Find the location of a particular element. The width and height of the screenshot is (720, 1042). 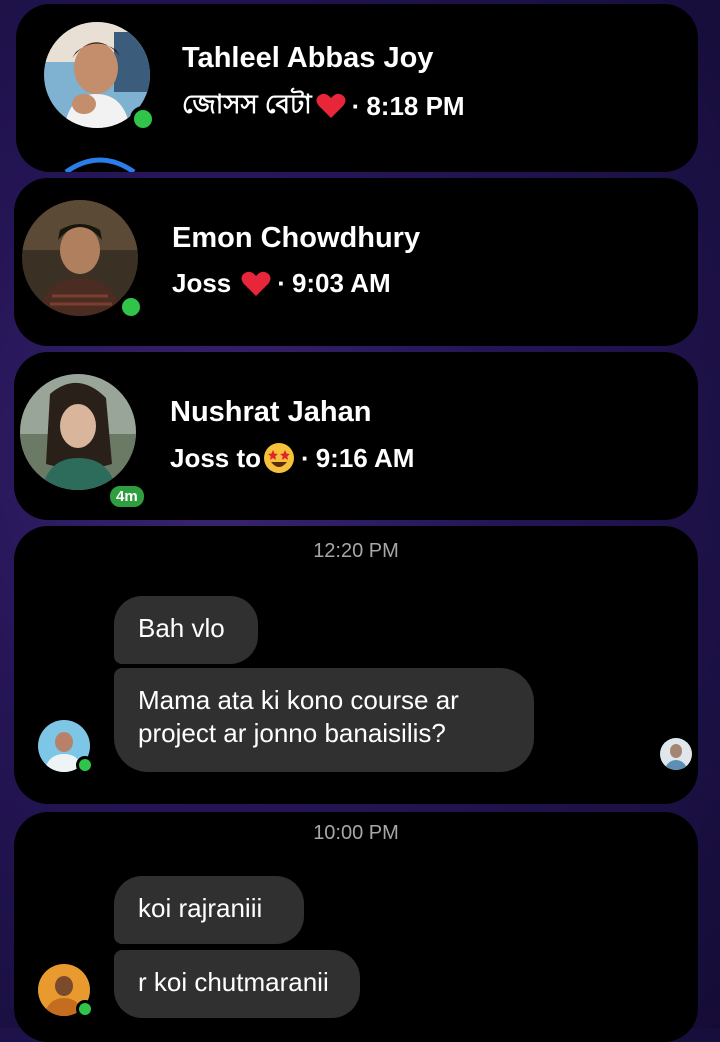

contact-name: Emon Chowdhury is located at coordinates (296, 238).